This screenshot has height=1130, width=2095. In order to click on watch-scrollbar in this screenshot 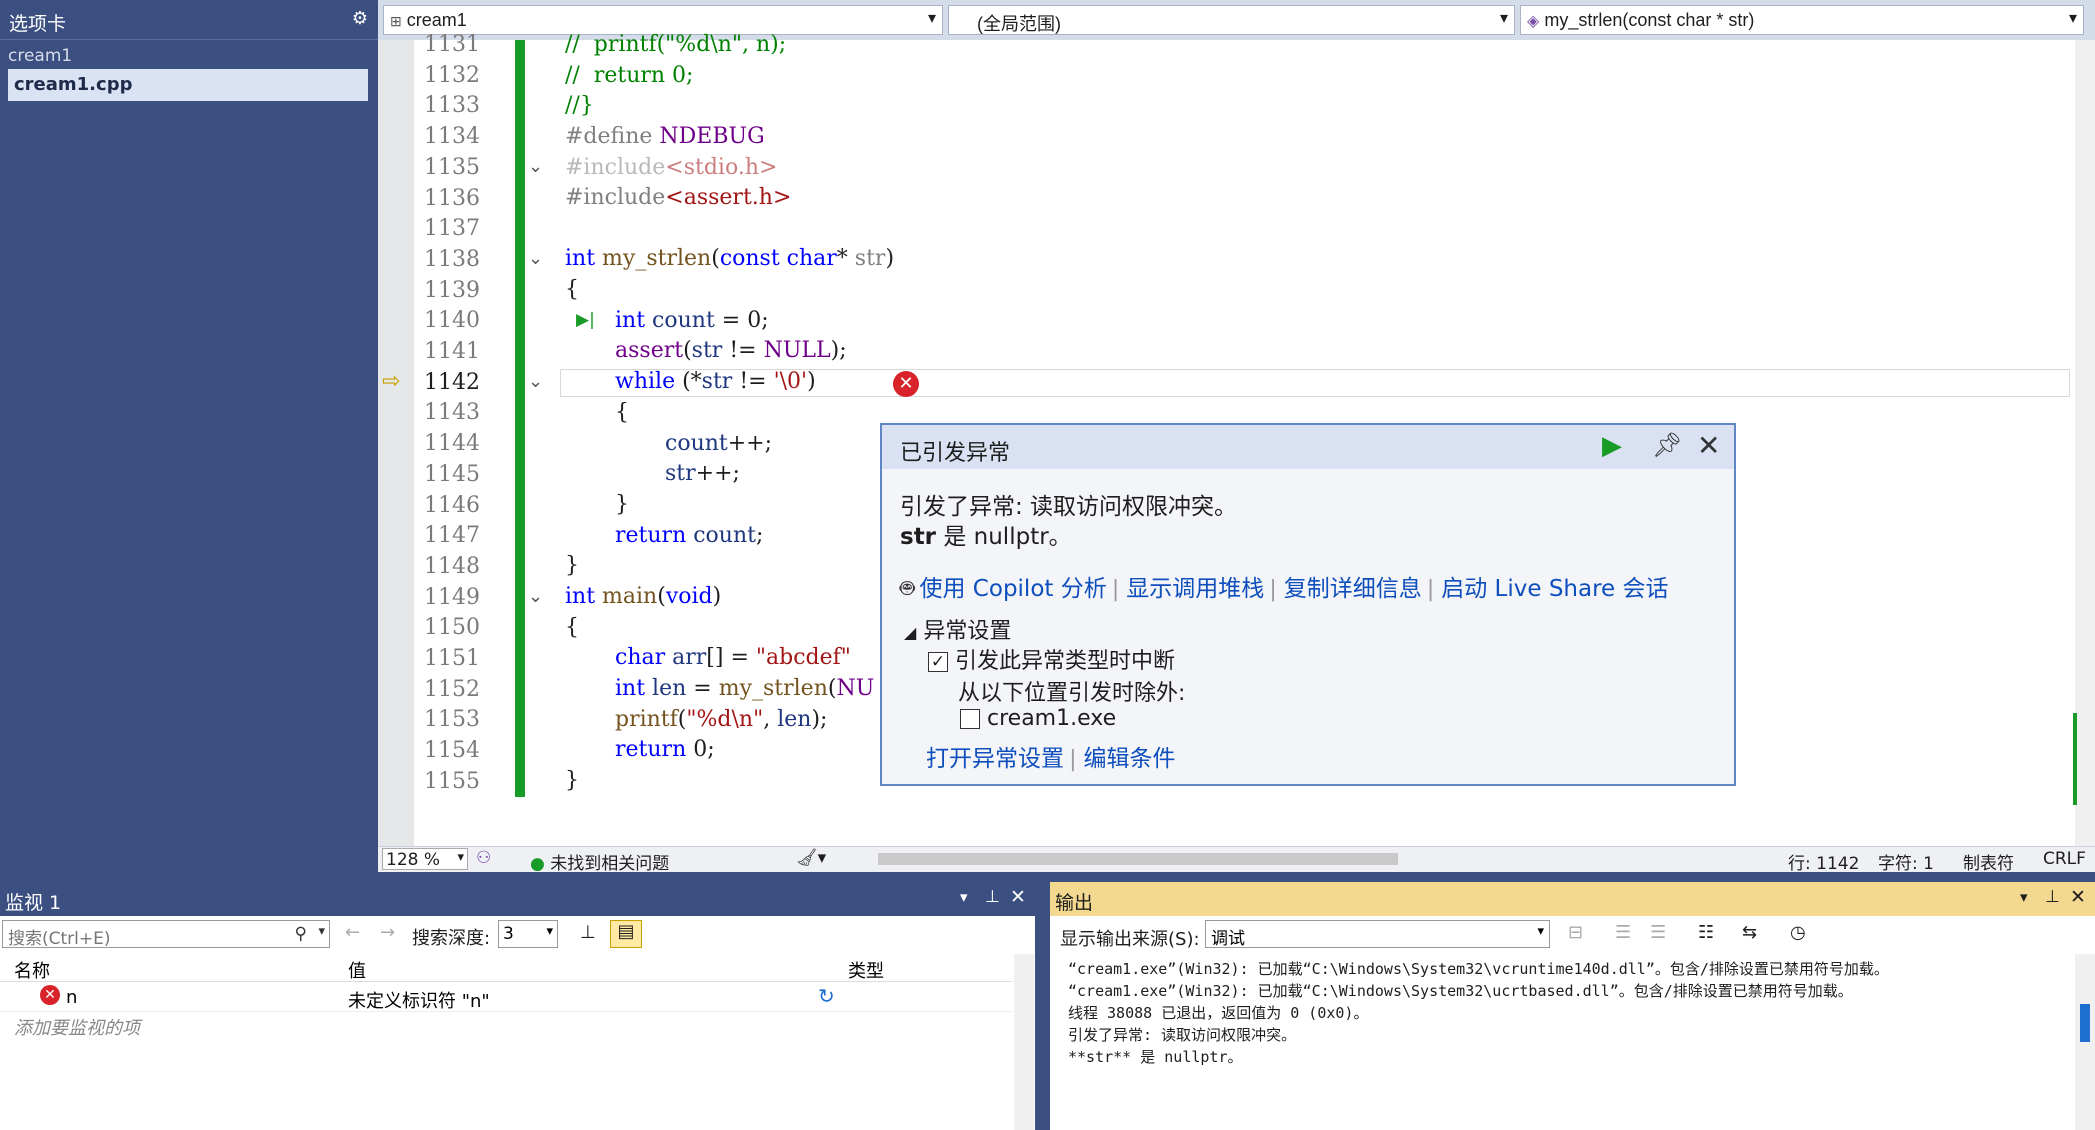, I will do `click(1024, 1042)`.